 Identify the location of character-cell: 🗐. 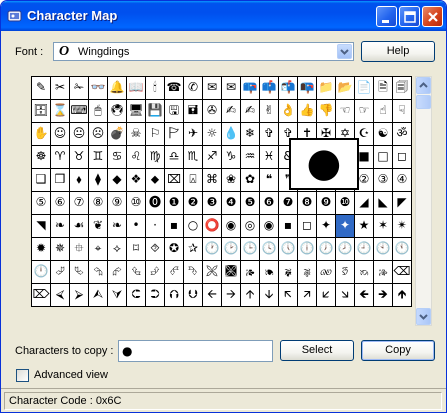
(402, 88).